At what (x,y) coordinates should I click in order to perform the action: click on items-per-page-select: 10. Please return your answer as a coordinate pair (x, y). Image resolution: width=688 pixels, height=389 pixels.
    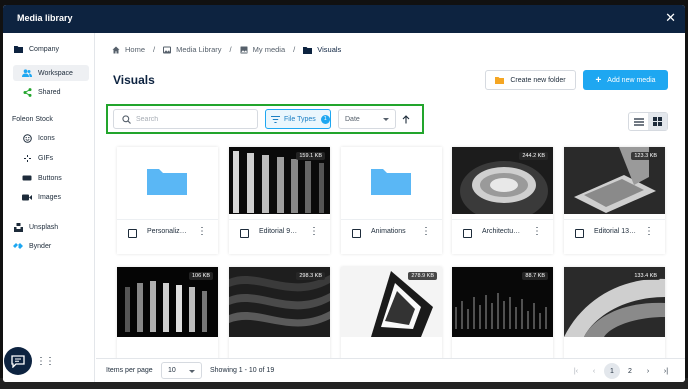
    Looking at the image, I should click on (181, 370).